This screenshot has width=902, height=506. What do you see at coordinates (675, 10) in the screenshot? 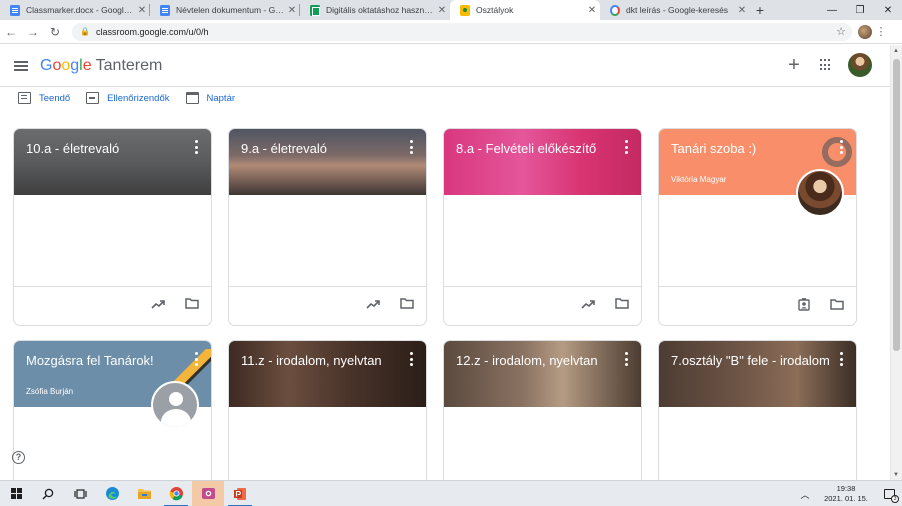
I see `browser-tab-5: dkt leírás - Google-keresés ✕` at bounding box center [675, 10].